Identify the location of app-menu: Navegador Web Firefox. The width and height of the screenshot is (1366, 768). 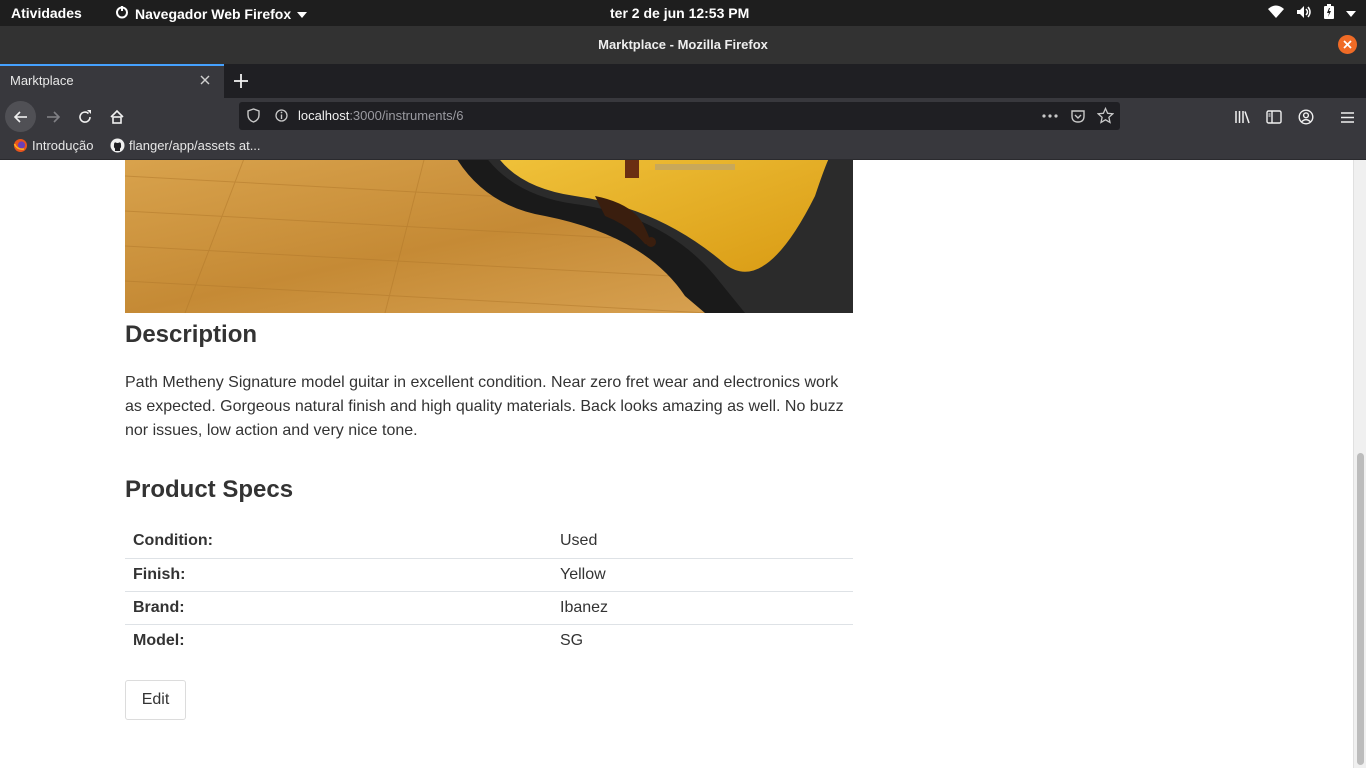
(211, 13).